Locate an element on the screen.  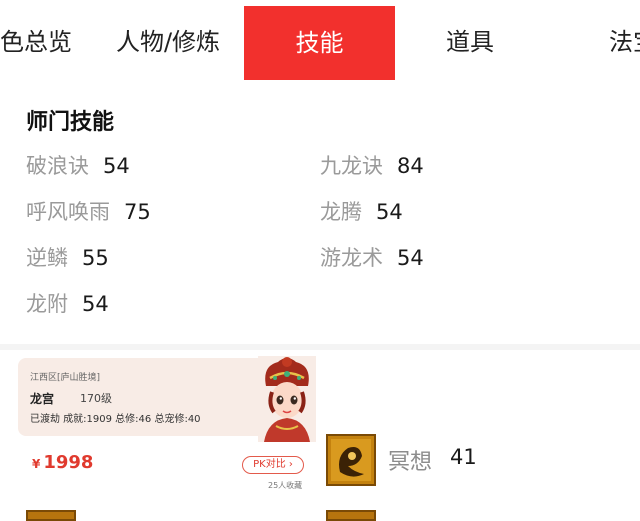
section-title: 师门技能 is located at coordinates (70, 122).